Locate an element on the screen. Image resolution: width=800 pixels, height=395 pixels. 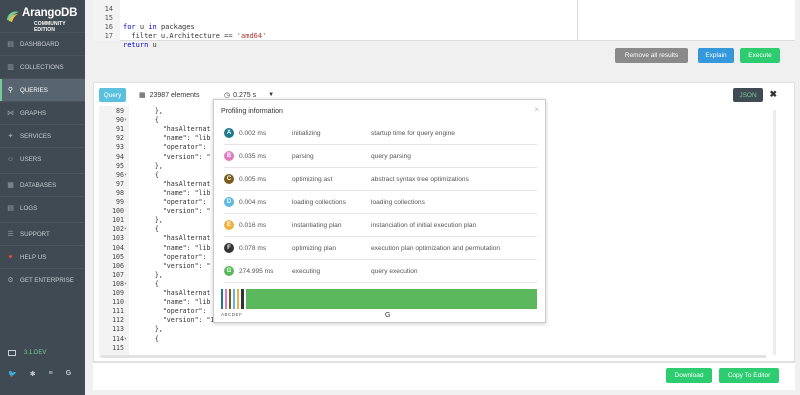
editor-divider is located at coordinates (577, 20).